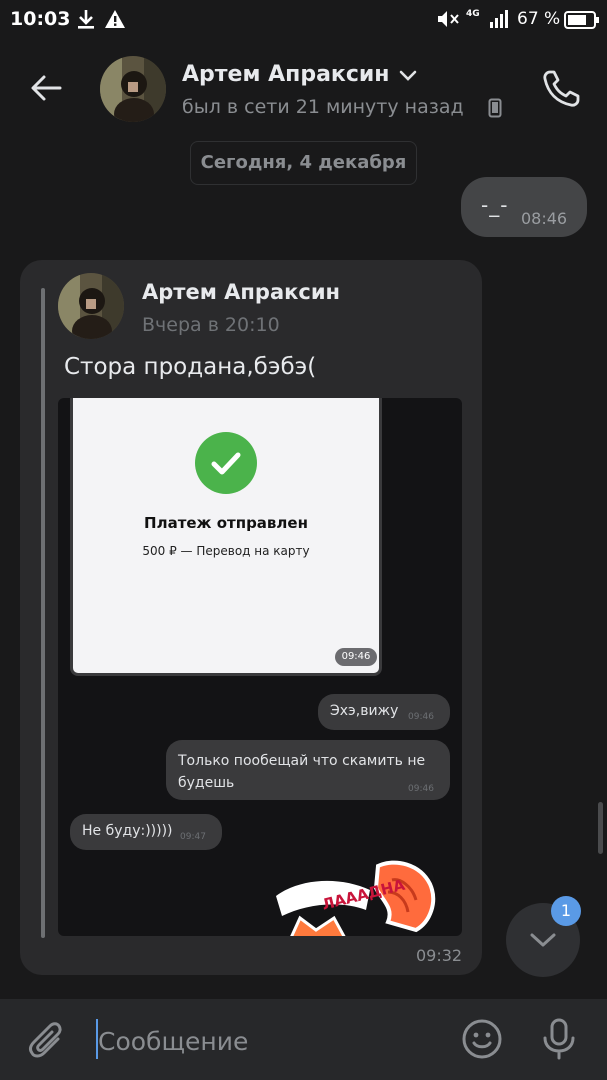 This screenshot has height=1080, width=607. What do you see at coordinates (211, 325) in the screenshot?
I see `forwarded-date: Вчера в 20:10` at bounding box center [211, 325].